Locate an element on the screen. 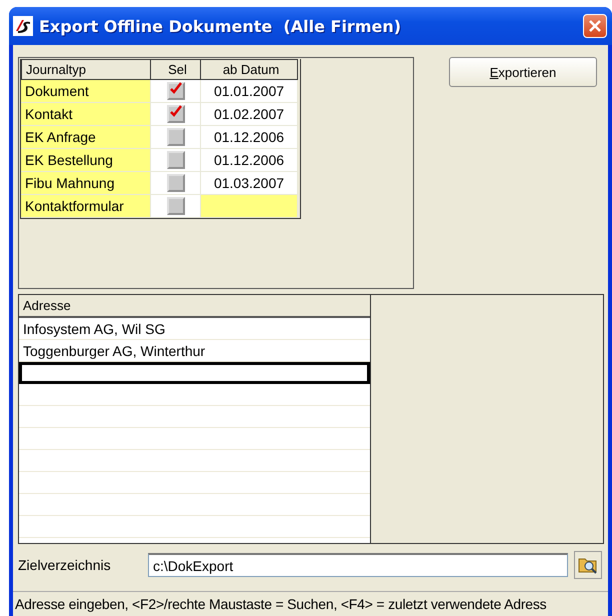 The height and width of the screenshot is (616, 612). table-cell: Infosystem AG, Wil SG is located at coordinates (194, 329).